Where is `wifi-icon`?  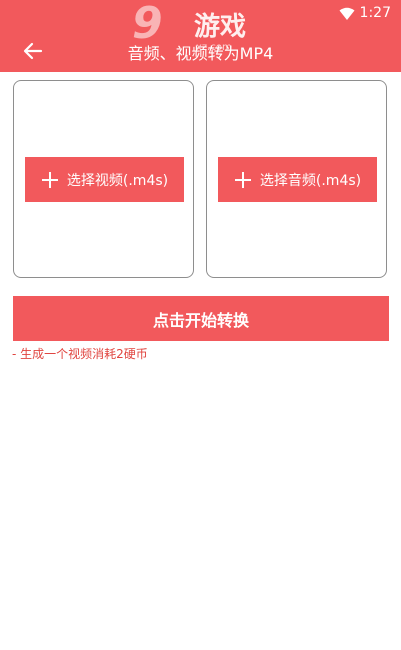
wifi-icon is located at coordinates (347, 13).